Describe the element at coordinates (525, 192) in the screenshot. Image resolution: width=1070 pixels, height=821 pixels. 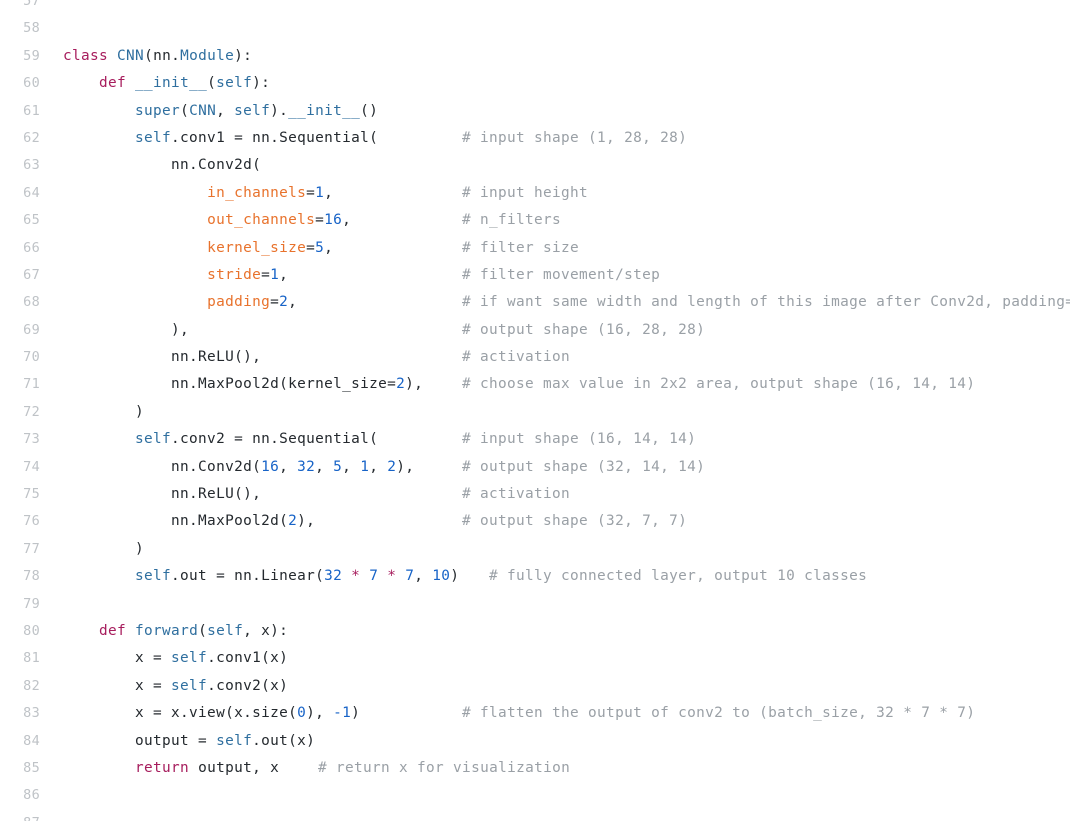
I see `code-comment: # input height` at that location.